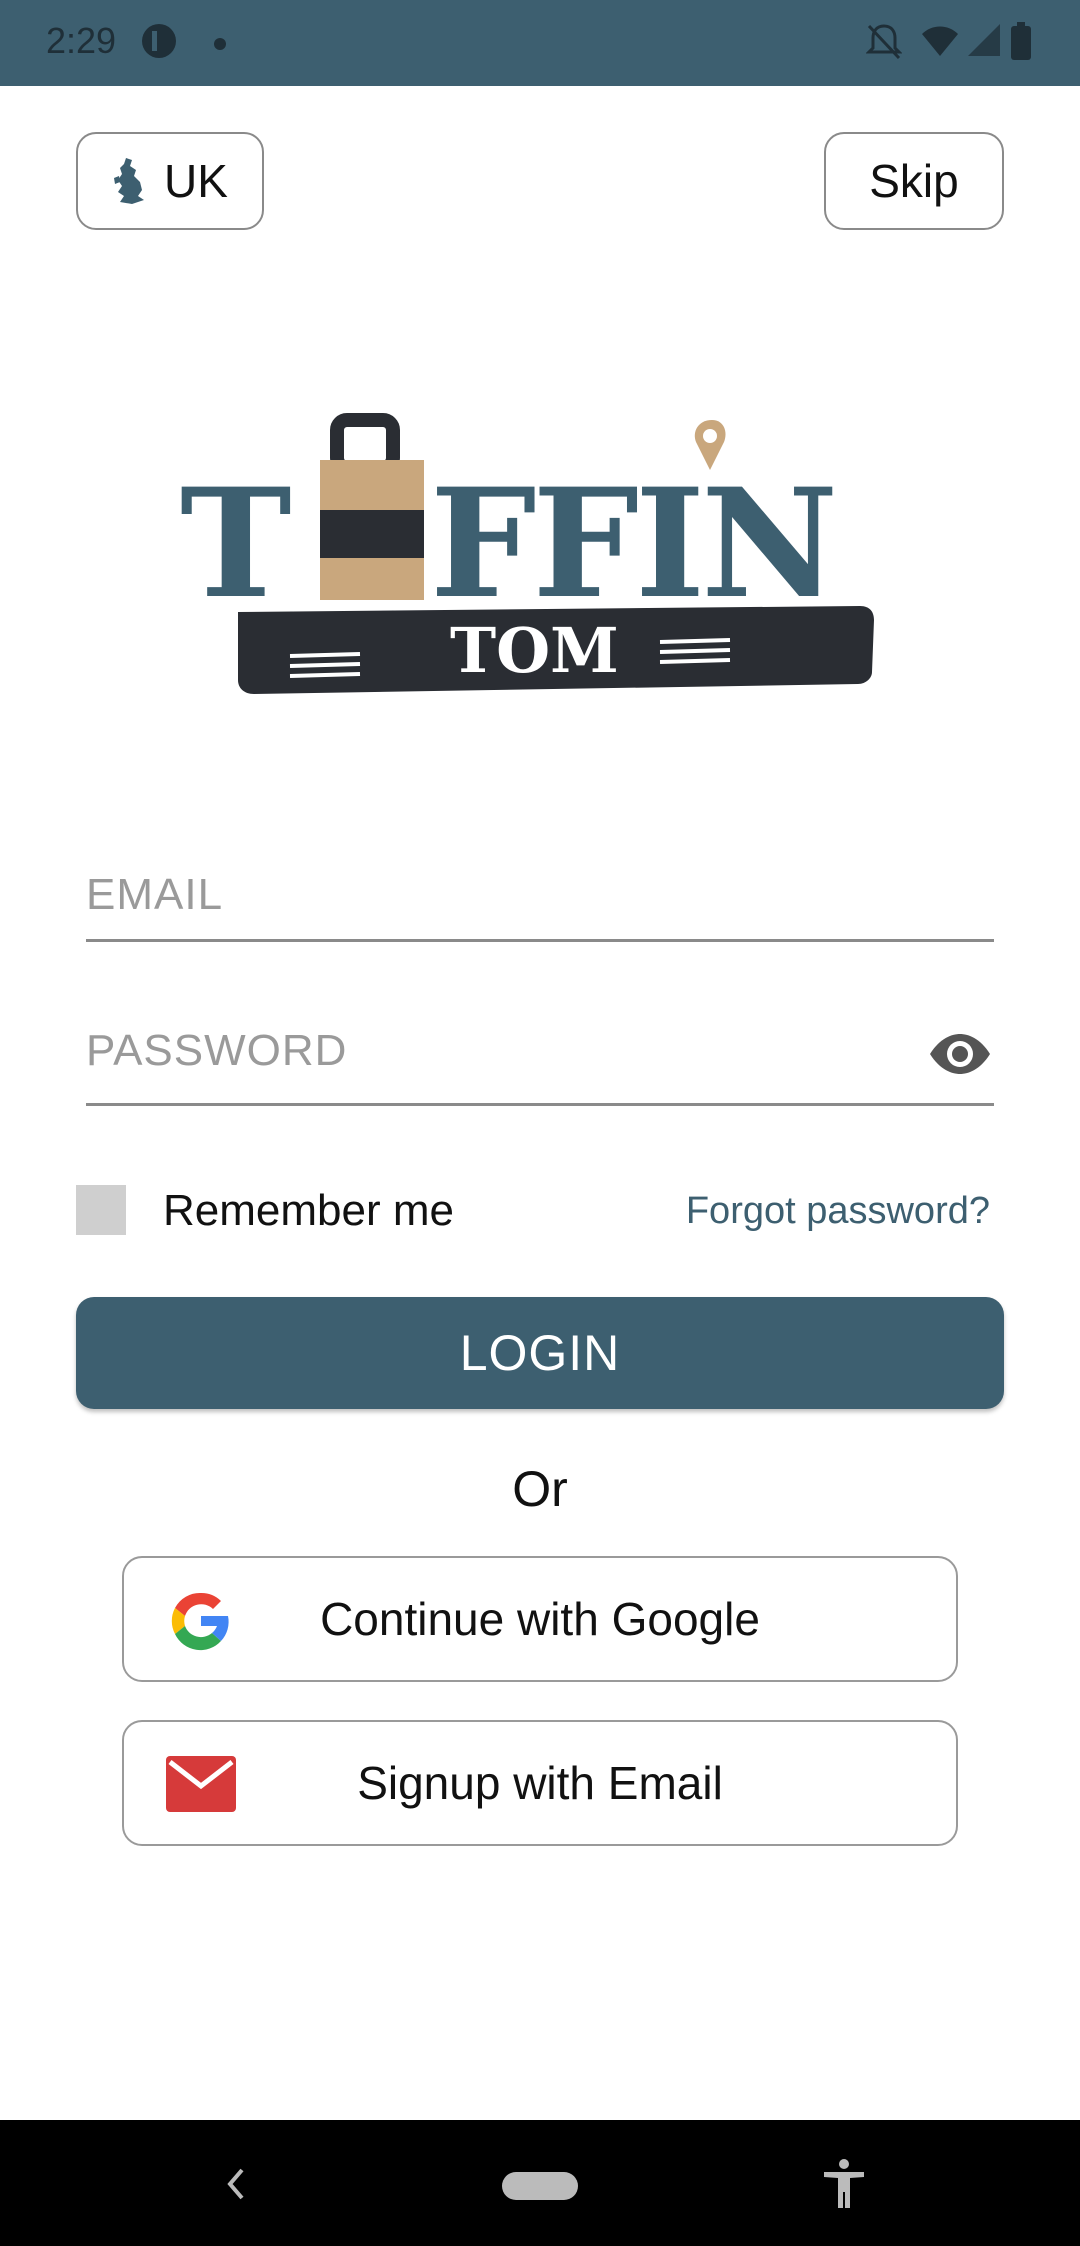  Describe the element at coordinates (217, 1050) in the screenshot. I see `password-placeholder: PASSWORD` at that location.